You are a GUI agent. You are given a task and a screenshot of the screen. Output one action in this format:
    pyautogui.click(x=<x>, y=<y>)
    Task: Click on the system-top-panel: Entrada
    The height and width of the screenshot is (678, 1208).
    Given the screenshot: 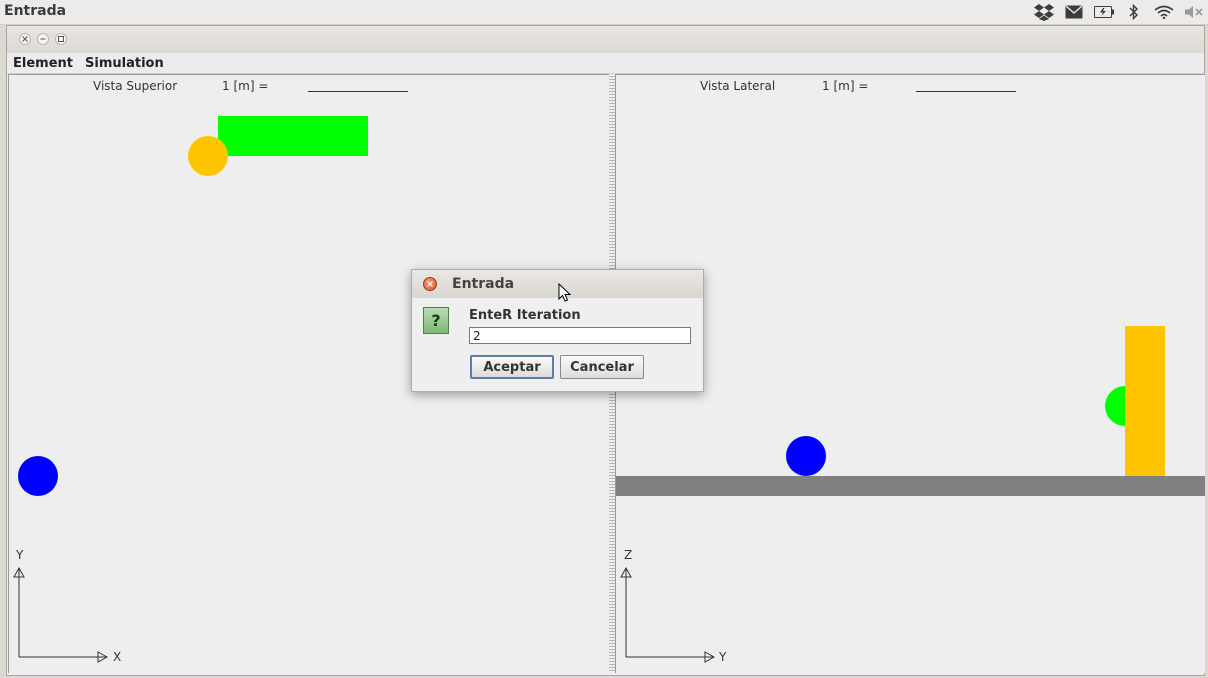 What is the action you would take?
    pyautogui.click(x=604, y=12)
    